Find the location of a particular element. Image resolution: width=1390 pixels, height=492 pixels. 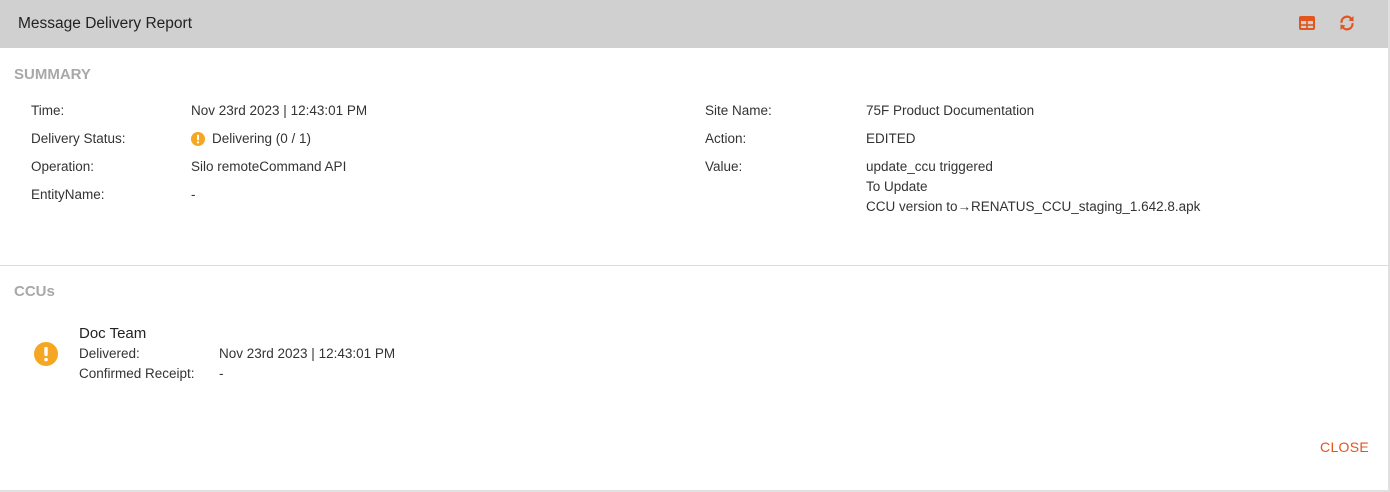

ccu-name: Doc Team is located at coordinates (113, 333).